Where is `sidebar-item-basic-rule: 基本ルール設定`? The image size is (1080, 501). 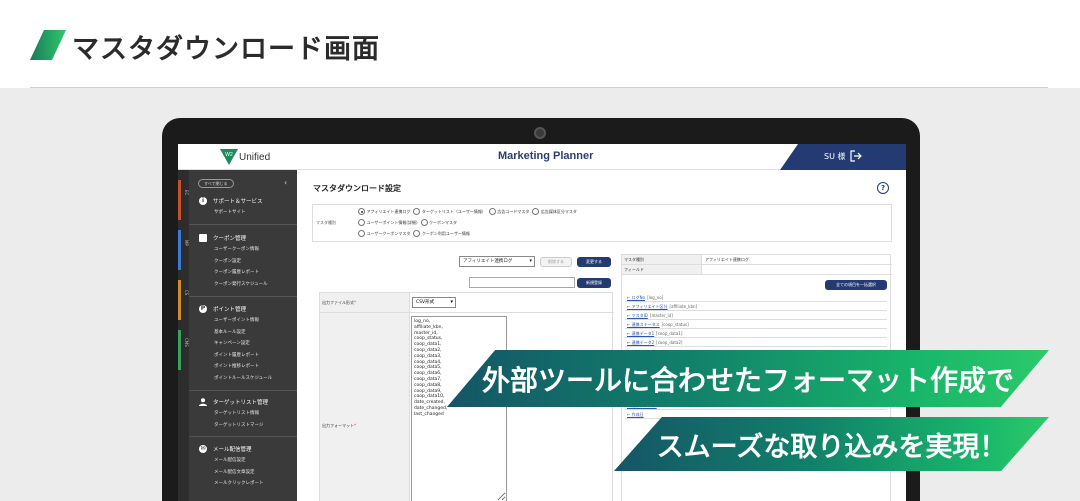 sidebar-item-basic-rule: 基本ルール設定 is located at coordinates (243, 333).